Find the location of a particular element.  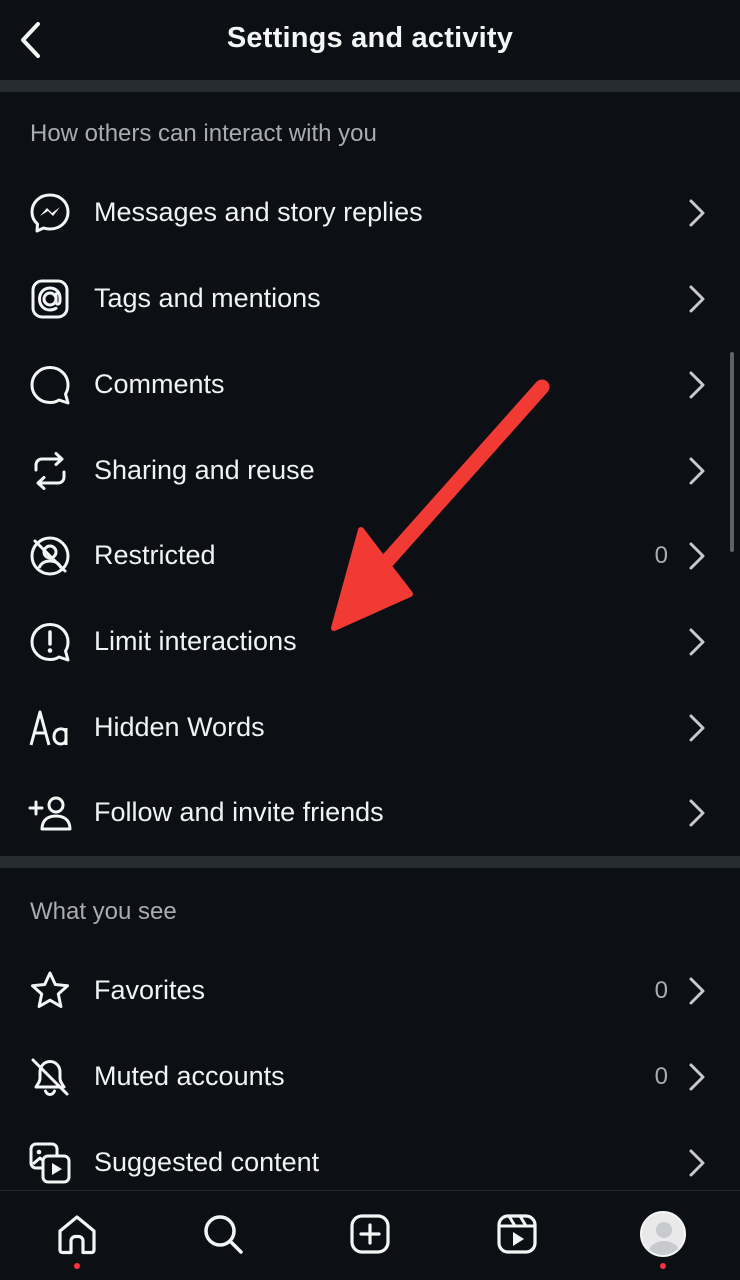

row-messages-and-story-replies: Messages and story replies is located at coordinates (370, 214).